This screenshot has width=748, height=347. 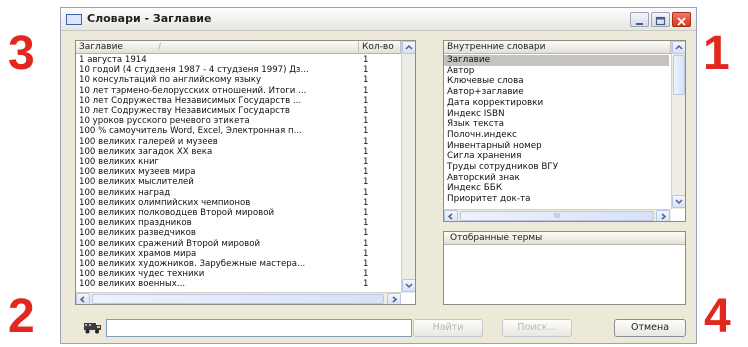 I want to click on dict-vertical-scroll-thumb, so click(x=679, y=75).